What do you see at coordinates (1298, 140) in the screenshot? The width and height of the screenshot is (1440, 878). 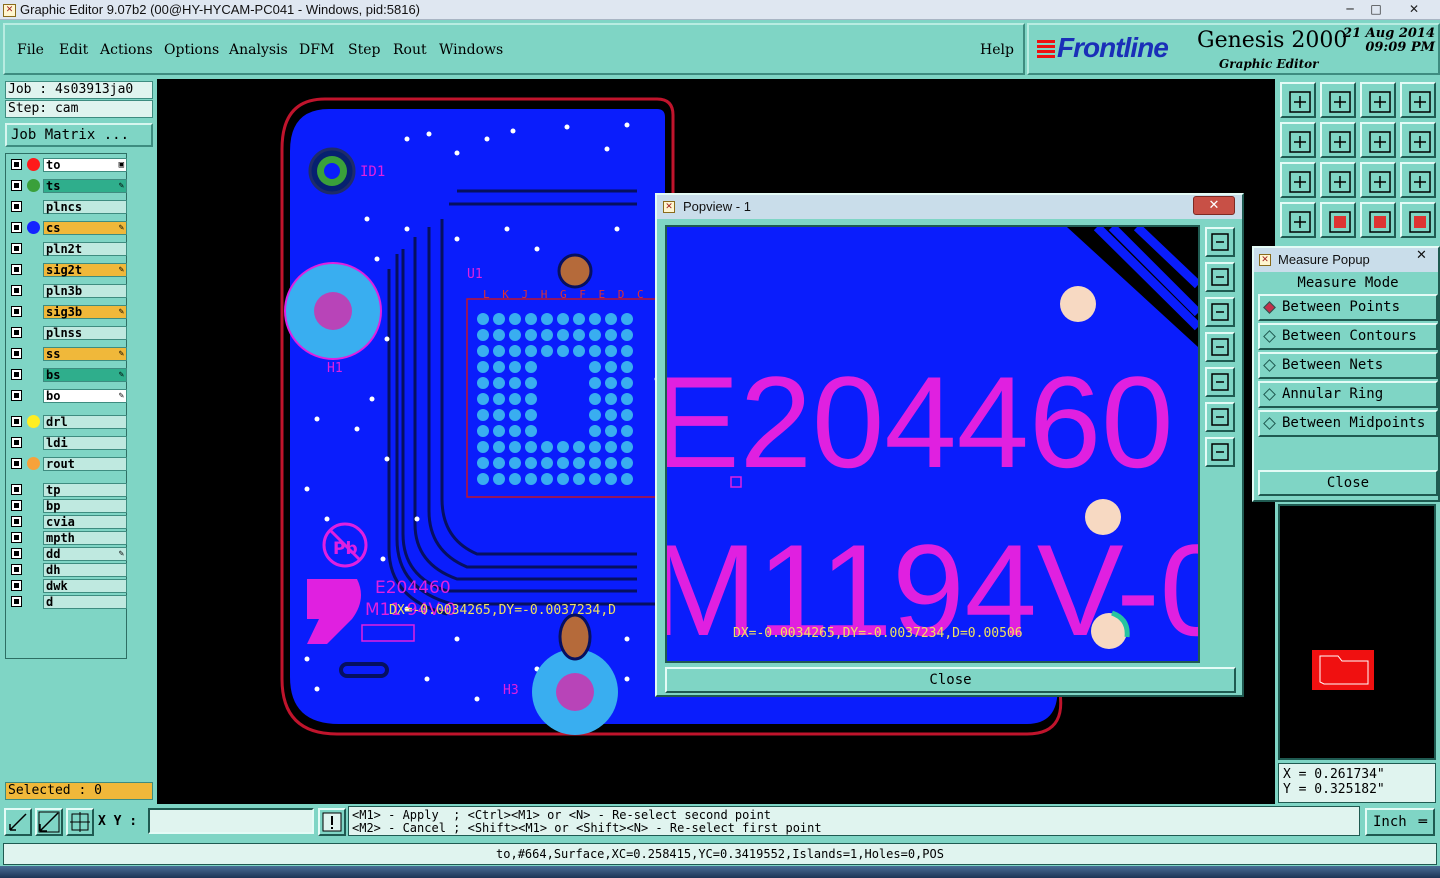 I see `move-left-icon` at bounding box center [1298, 140].